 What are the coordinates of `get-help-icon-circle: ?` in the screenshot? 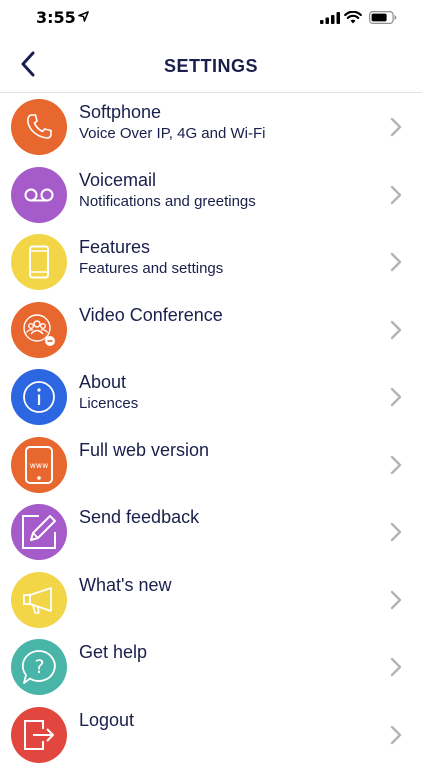 It's located at (39, 667).